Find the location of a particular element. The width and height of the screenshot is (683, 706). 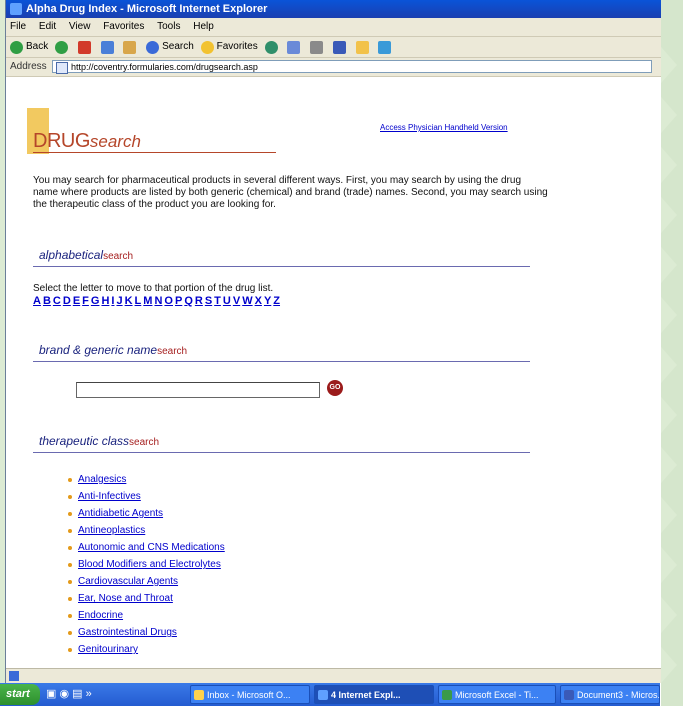

status-bar is located at coordinates (333, 675).